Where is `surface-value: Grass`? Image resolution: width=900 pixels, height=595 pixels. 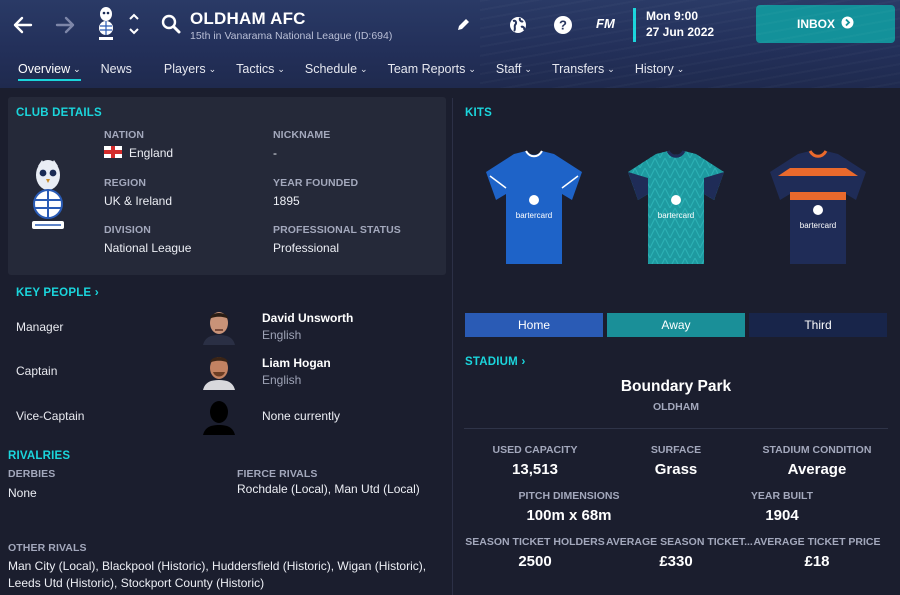 surface-value: Grass is located at coordinates (676, 469).